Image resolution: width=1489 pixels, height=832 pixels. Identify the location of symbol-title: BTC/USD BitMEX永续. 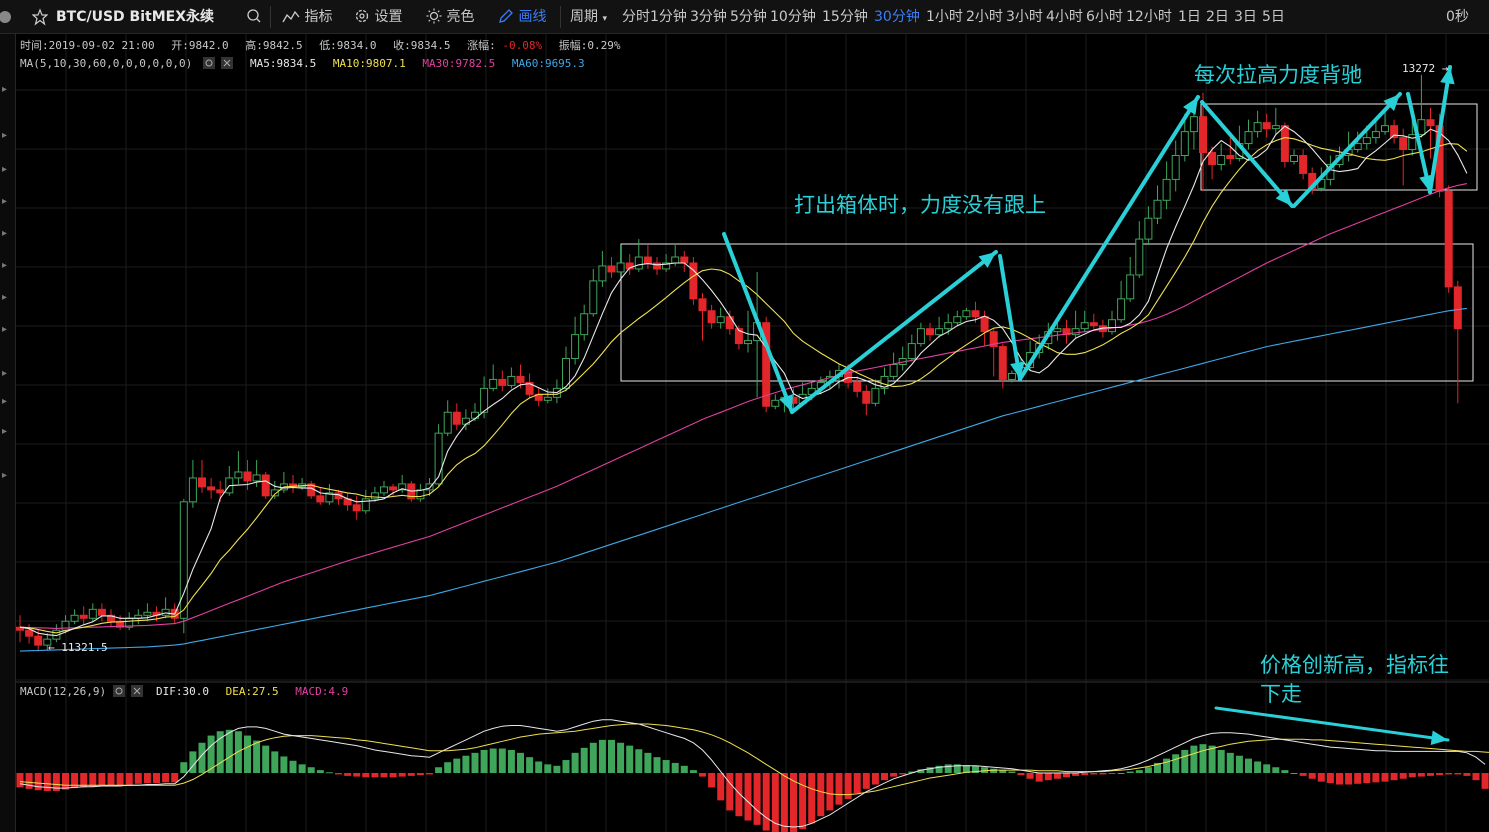
(135, 17).